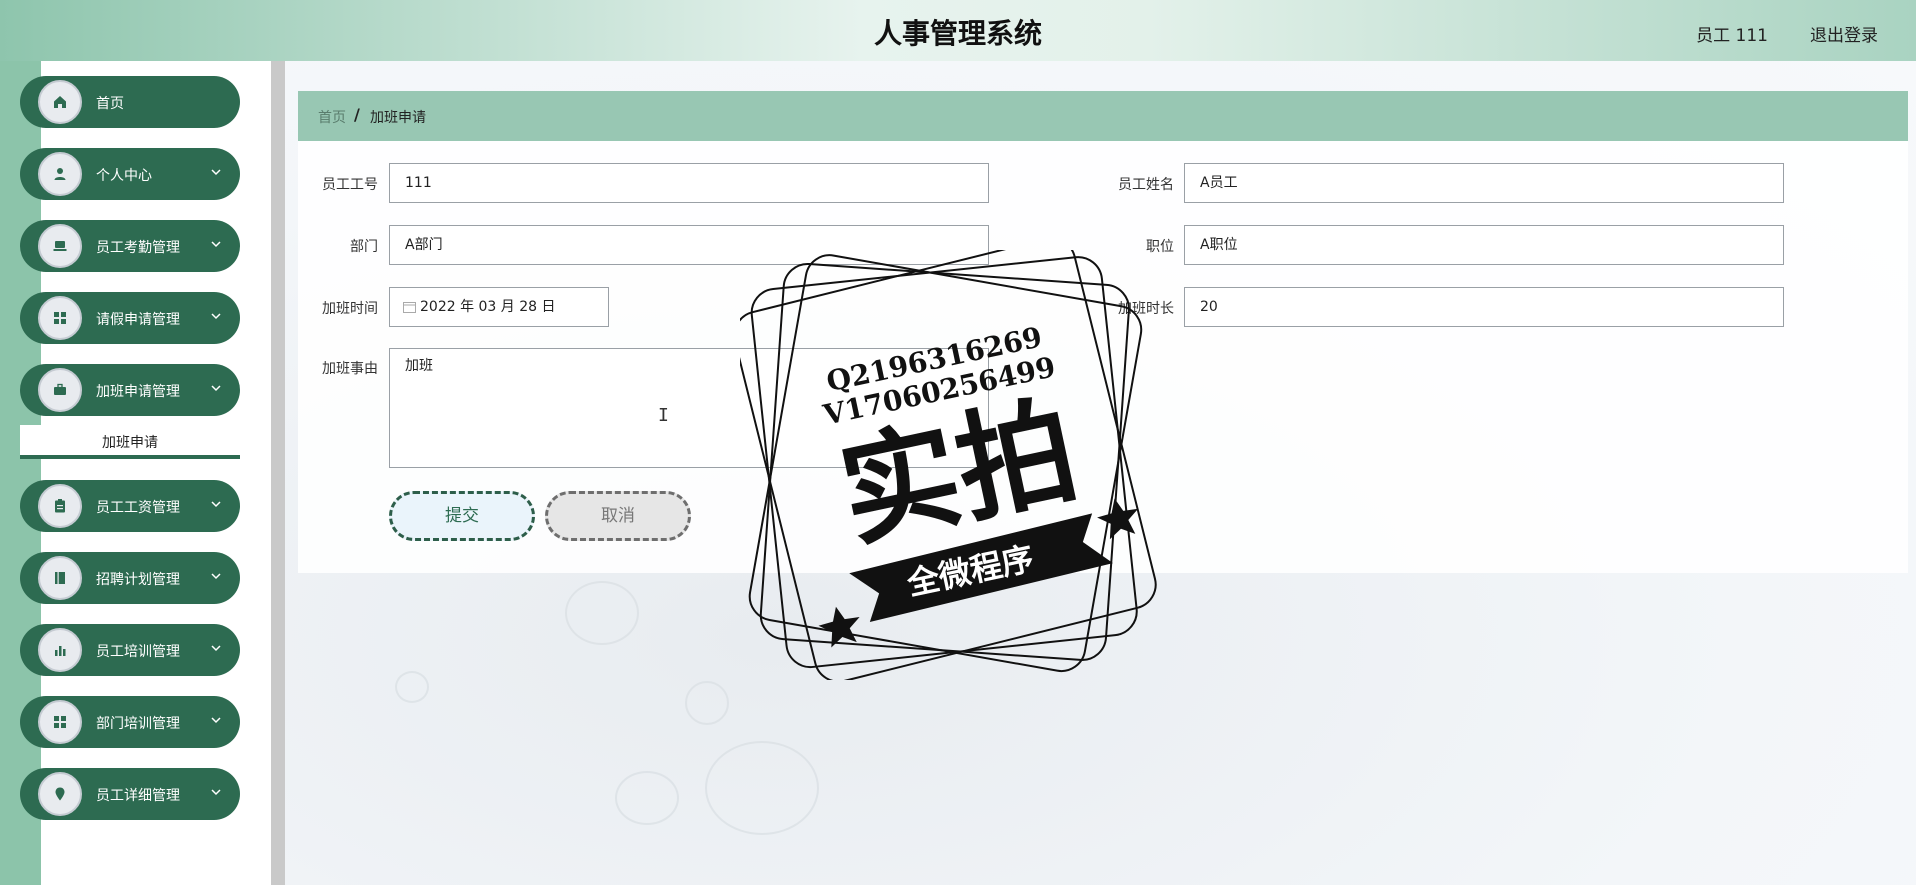  Describe the element at coordinates (60, 246) in the screenshot. I see `laptop-icon` at that location.